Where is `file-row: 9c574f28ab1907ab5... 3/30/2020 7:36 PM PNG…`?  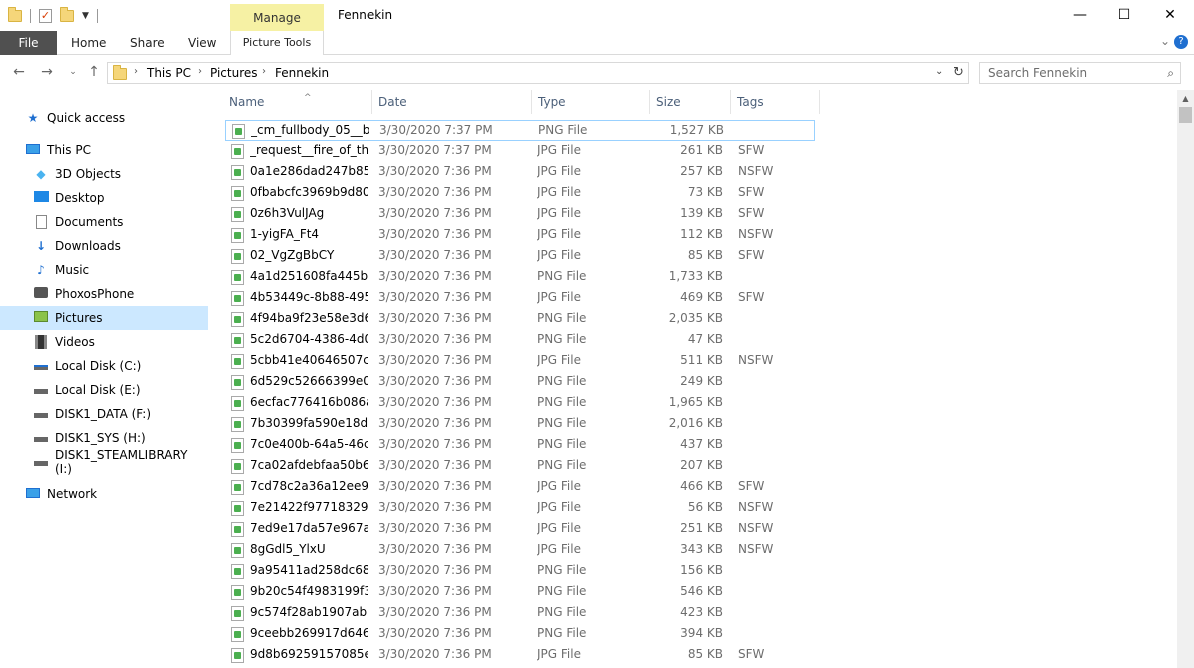
file-row: 9c574f28ab1907ab5... 3/30/2020 7:36 PM PNG… is located at coordinates (520, 613).